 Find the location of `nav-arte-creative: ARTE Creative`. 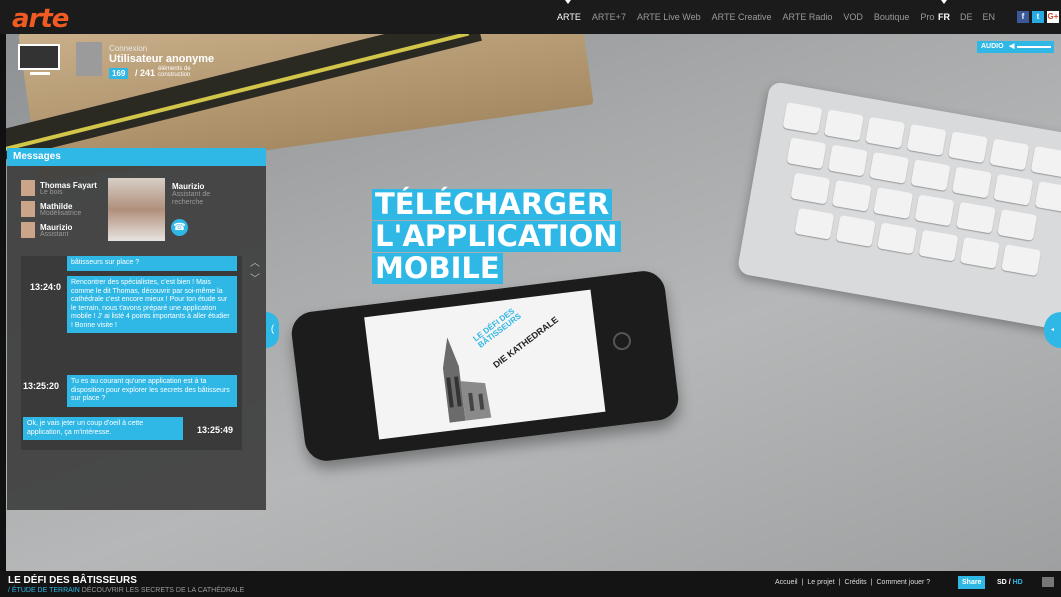

nav-arte-creative: ARTE Creative is located at coordinates (742, 17).